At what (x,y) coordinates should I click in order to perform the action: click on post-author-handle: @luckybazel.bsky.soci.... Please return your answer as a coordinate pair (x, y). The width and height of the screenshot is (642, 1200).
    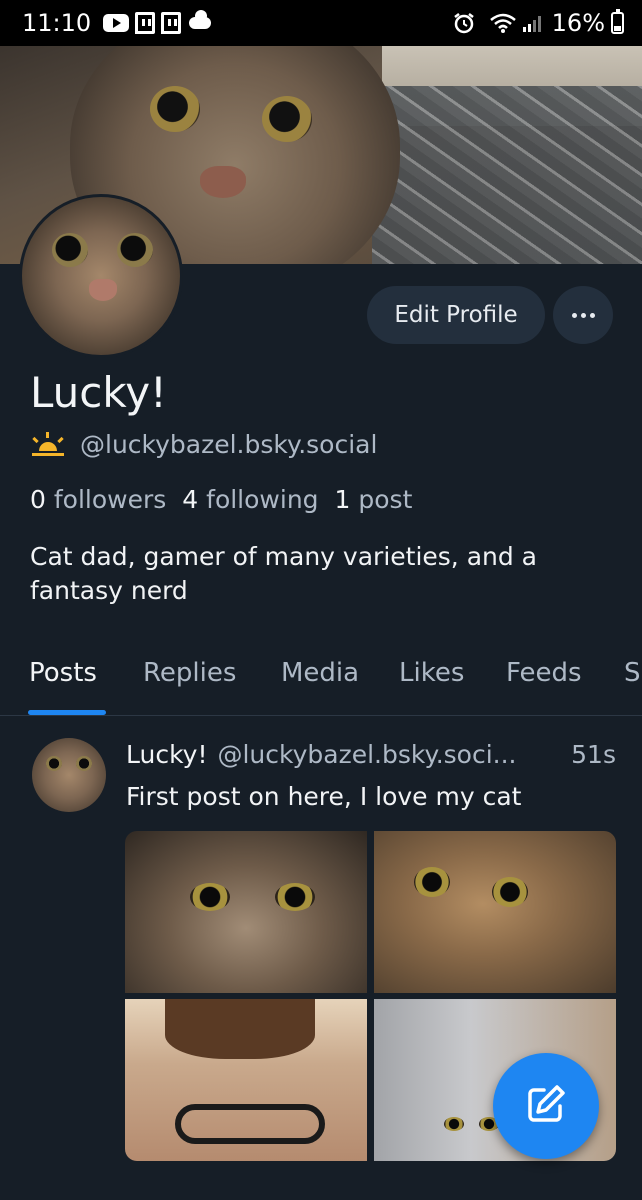
    Looking at the image, I should click on (366, 754).